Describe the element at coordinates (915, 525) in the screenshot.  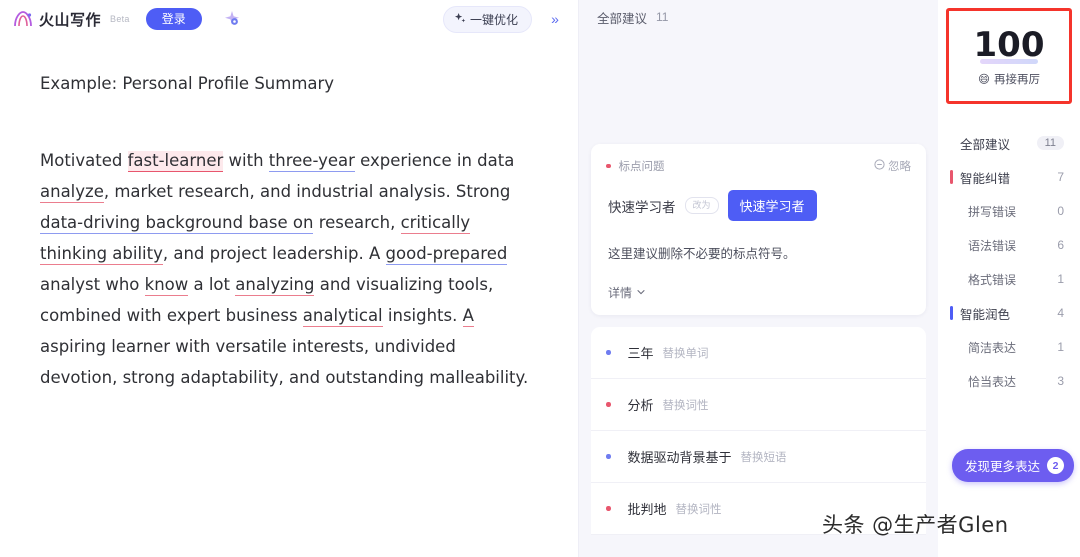
I see `watermark: 头条 @生产者Glen` at that location.